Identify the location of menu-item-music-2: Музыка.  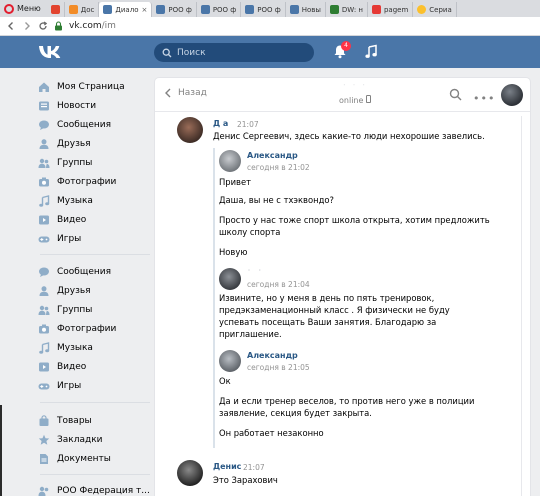
(95, 348).